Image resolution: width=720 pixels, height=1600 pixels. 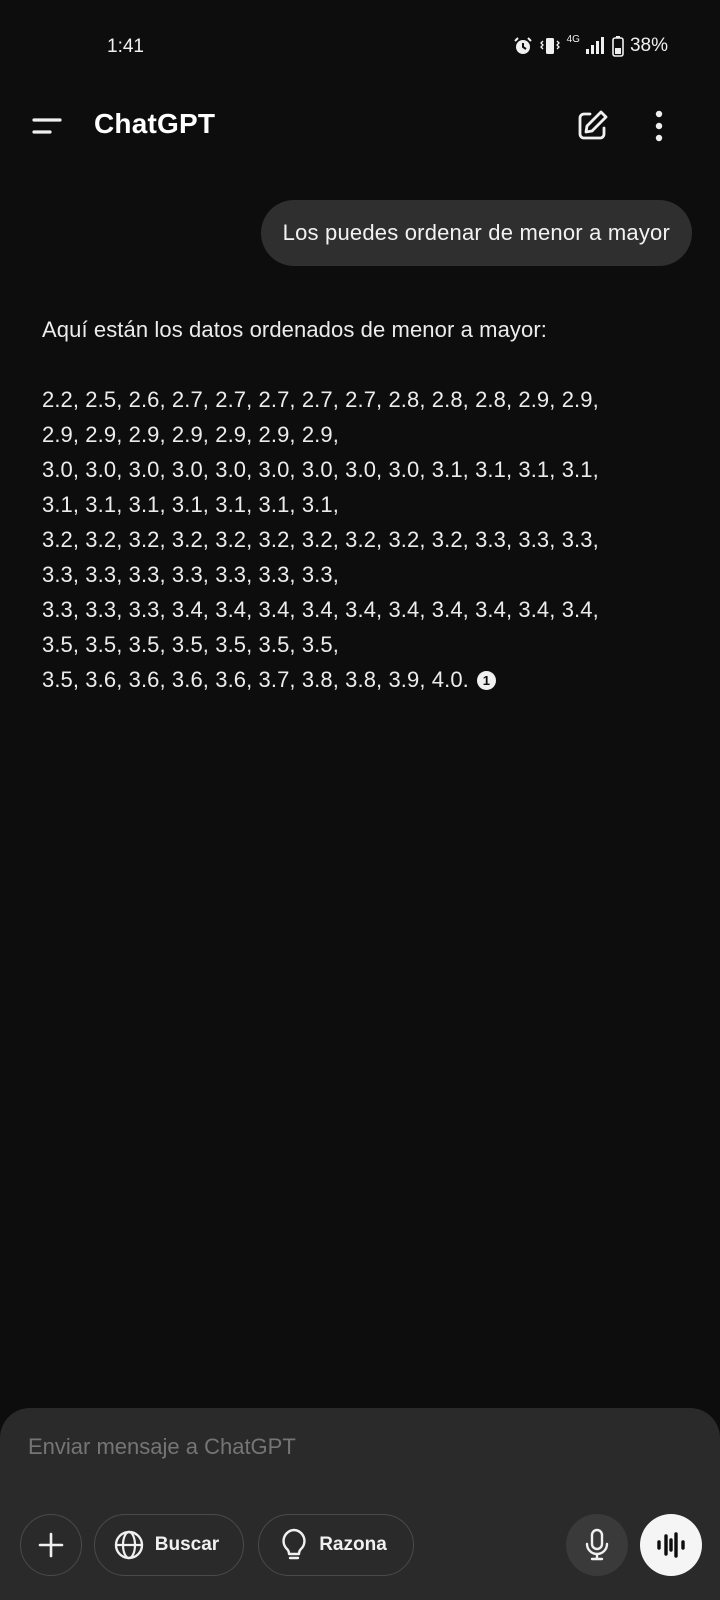 I want to click on user-message-text: Los puedes ordenar de menor a mayor, so click(x=476, y=232).